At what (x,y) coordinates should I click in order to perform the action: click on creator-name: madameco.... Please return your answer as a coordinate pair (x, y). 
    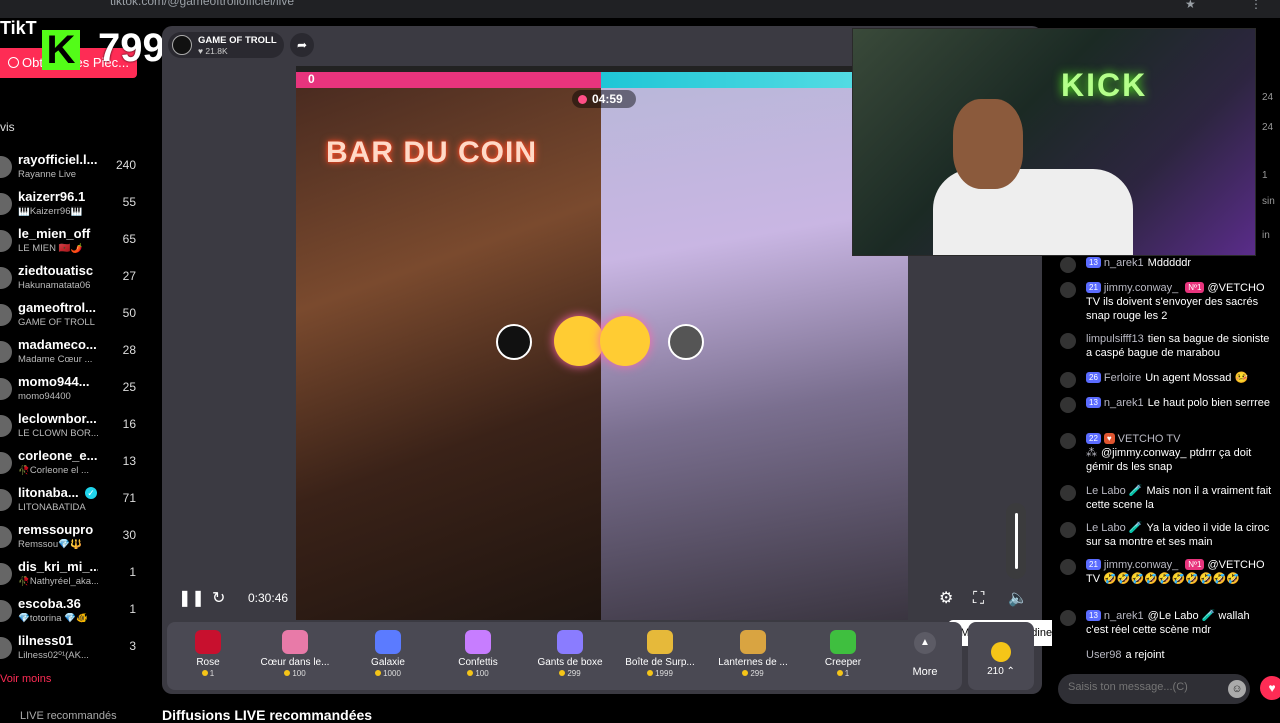
    Looking at the image, I should click on (57, 344).